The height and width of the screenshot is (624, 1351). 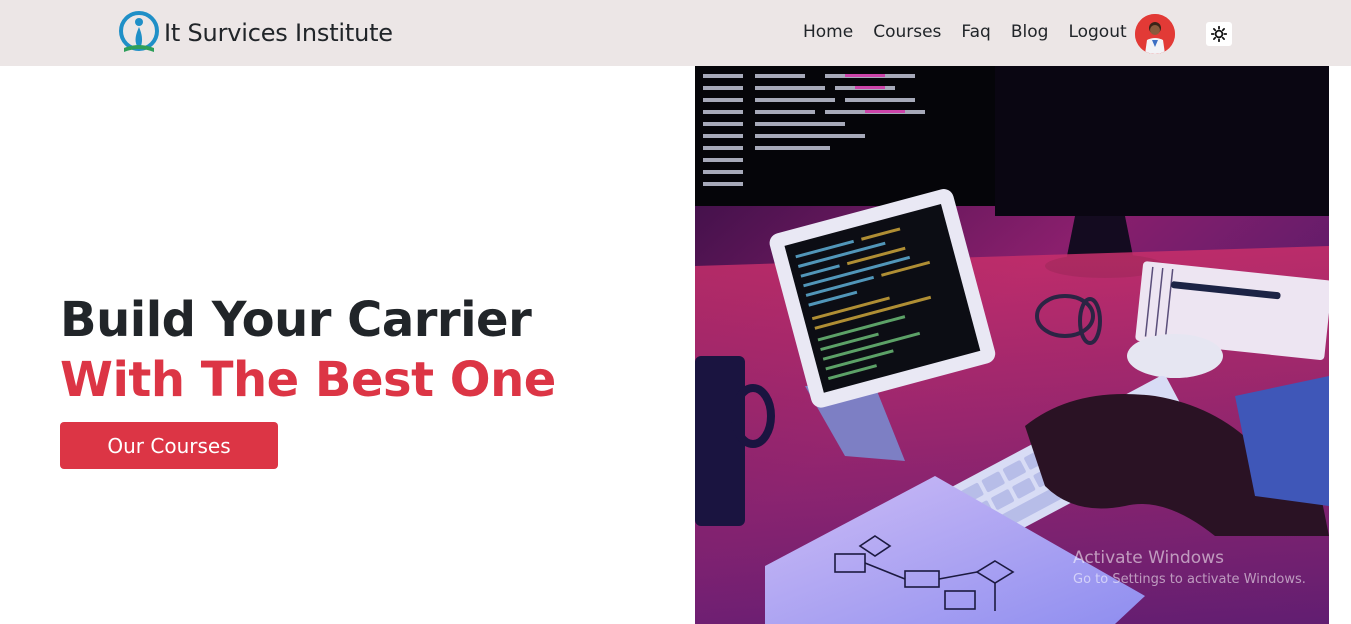 I want to click on watermark-subtitle: Go to Settings to activate Windows., so click(x=1189, y=579).